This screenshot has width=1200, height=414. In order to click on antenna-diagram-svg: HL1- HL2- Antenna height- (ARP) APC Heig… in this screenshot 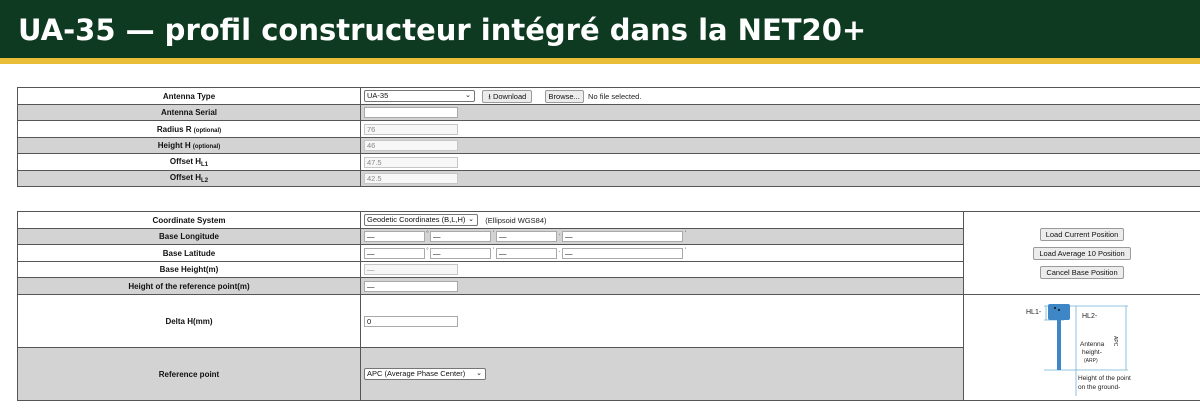, I will do `click(1078, 349)`.